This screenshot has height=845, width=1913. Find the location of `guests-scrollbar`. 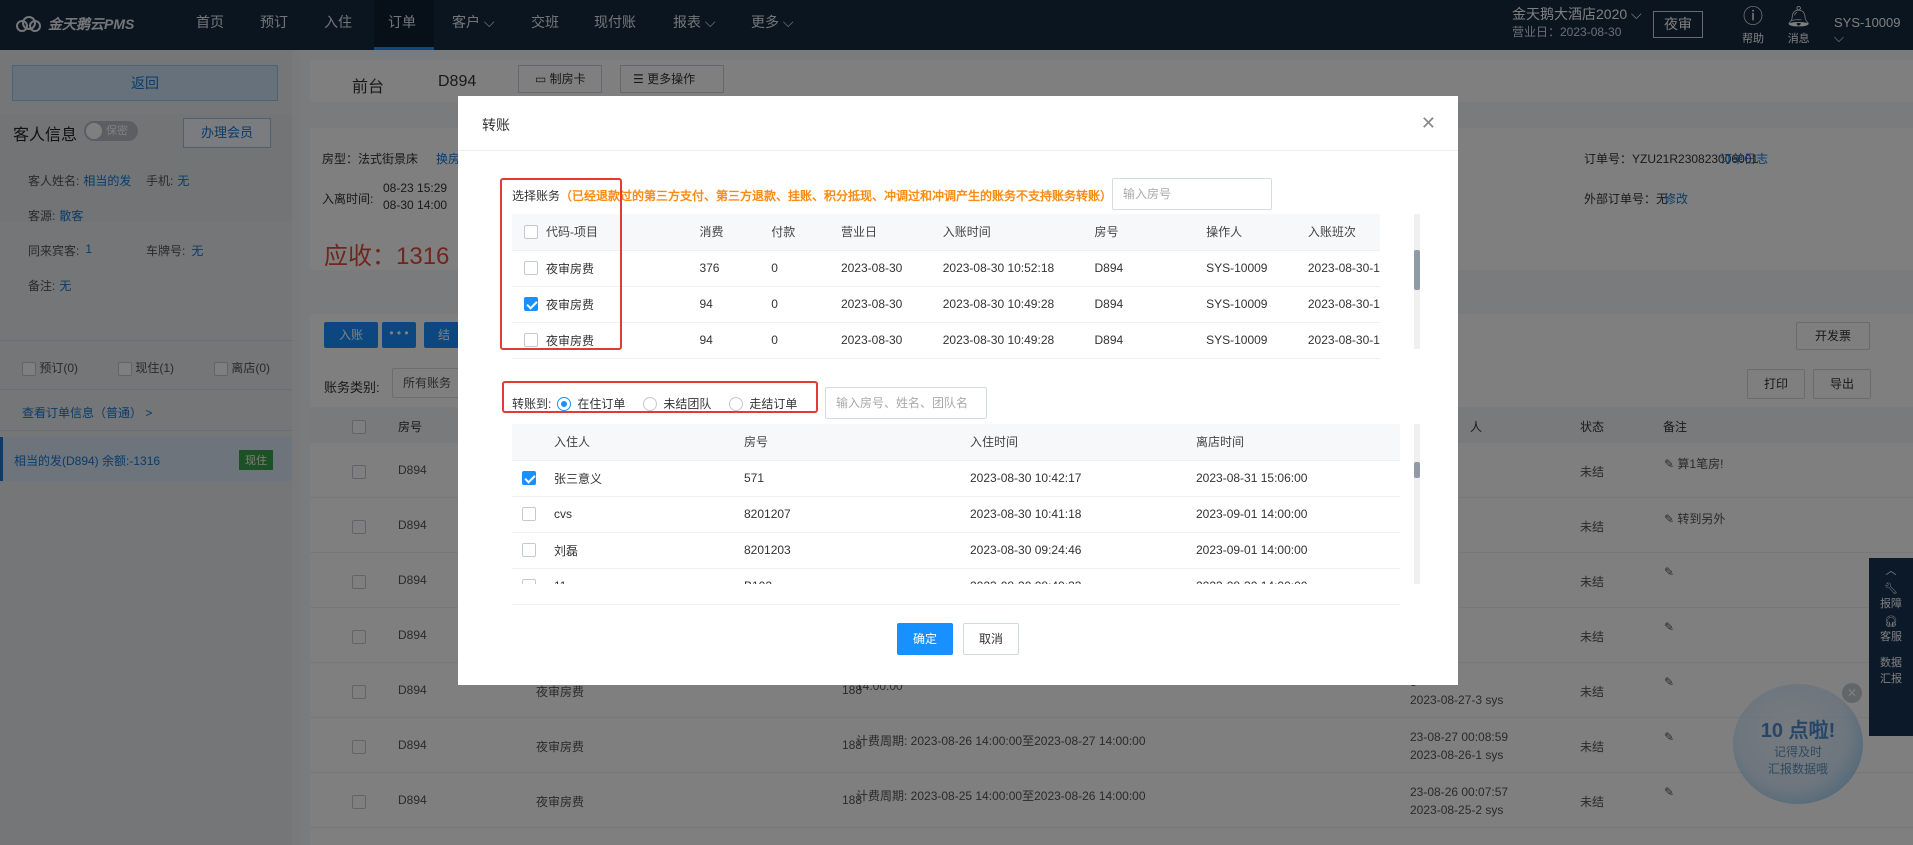

guests-scrollbar is located at coordinates (1417, 504).